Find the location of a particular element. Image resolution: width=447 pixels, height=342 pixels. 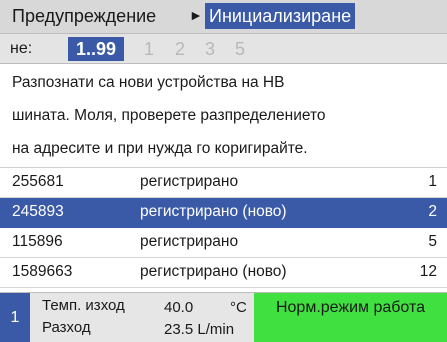

device-address: 12 is located at coordinates (428, 271).